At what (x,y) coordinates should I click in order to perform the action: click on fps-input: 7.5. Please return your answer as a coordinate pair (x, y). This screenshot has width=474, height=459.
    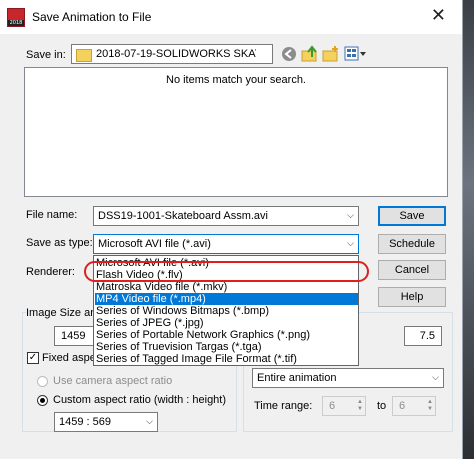
    Looking at the image, I should click on (423, 336).